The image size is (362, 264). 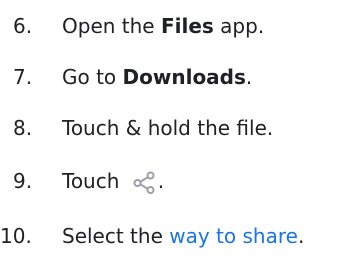 I want to click on step-text: Touch ., so click(x=113, y=181).